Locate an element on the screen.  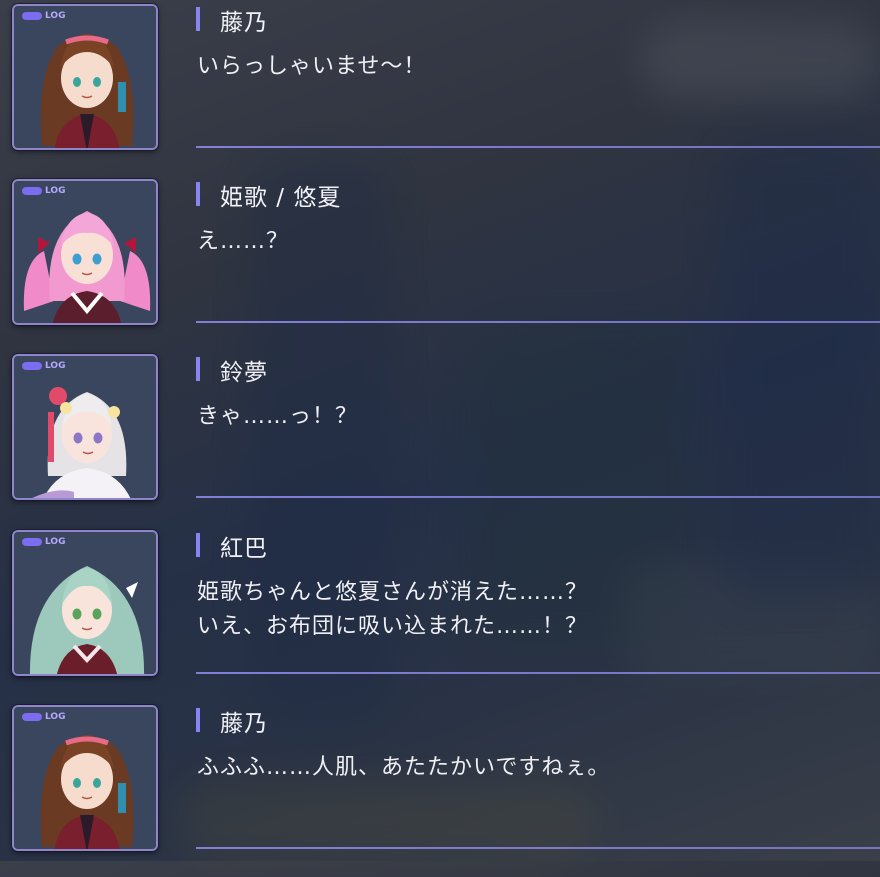
dialogue-line: 姫歌ちゃんと悠夏さんが消えた……？ is located at coordinates (393, 592).